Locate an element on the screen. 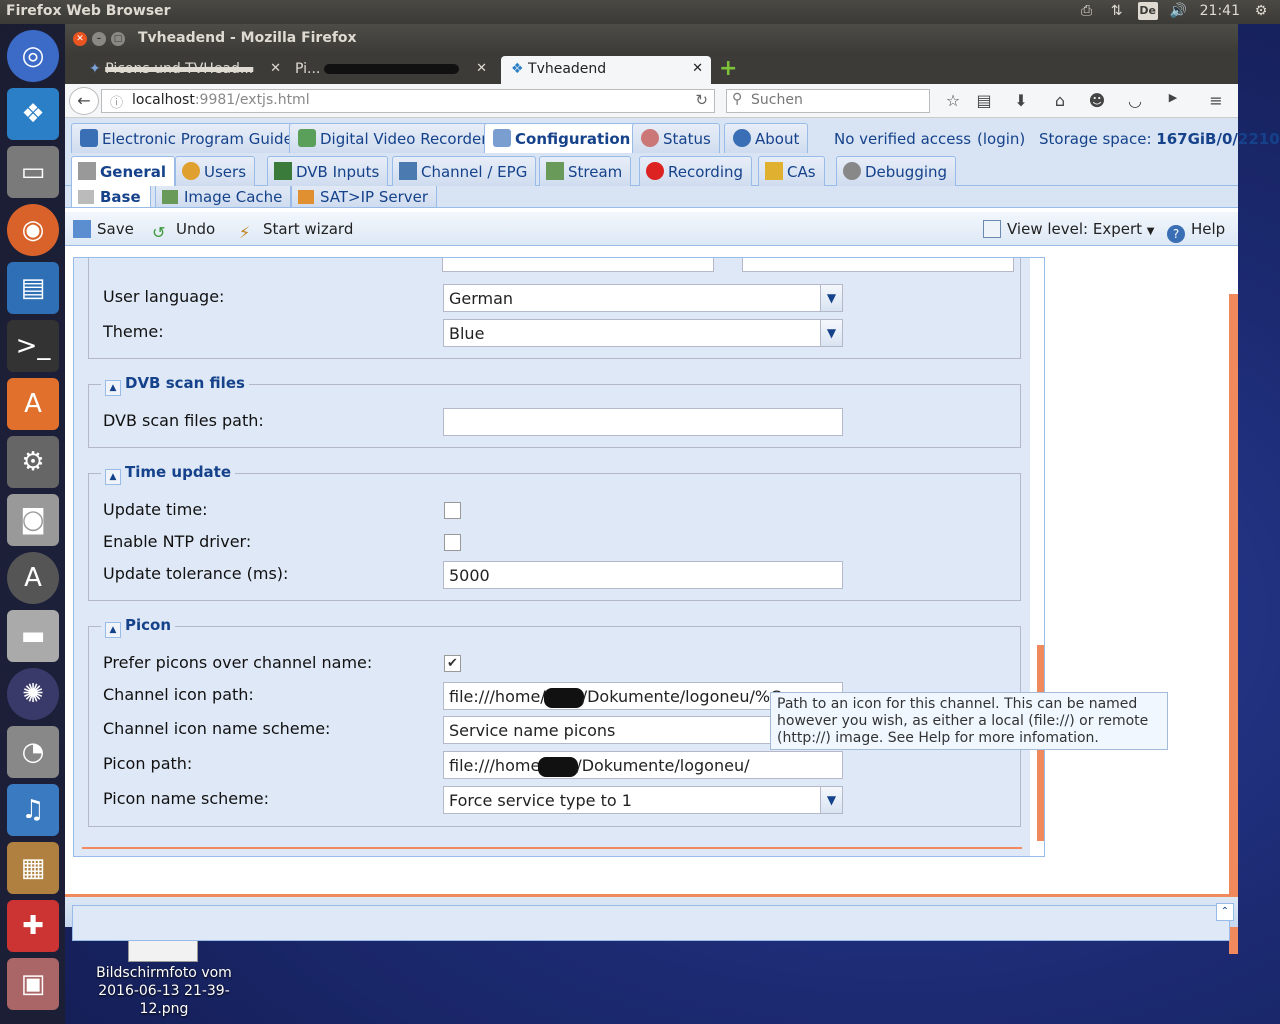  update-time-checkbox is located at coordinates (452, 510).